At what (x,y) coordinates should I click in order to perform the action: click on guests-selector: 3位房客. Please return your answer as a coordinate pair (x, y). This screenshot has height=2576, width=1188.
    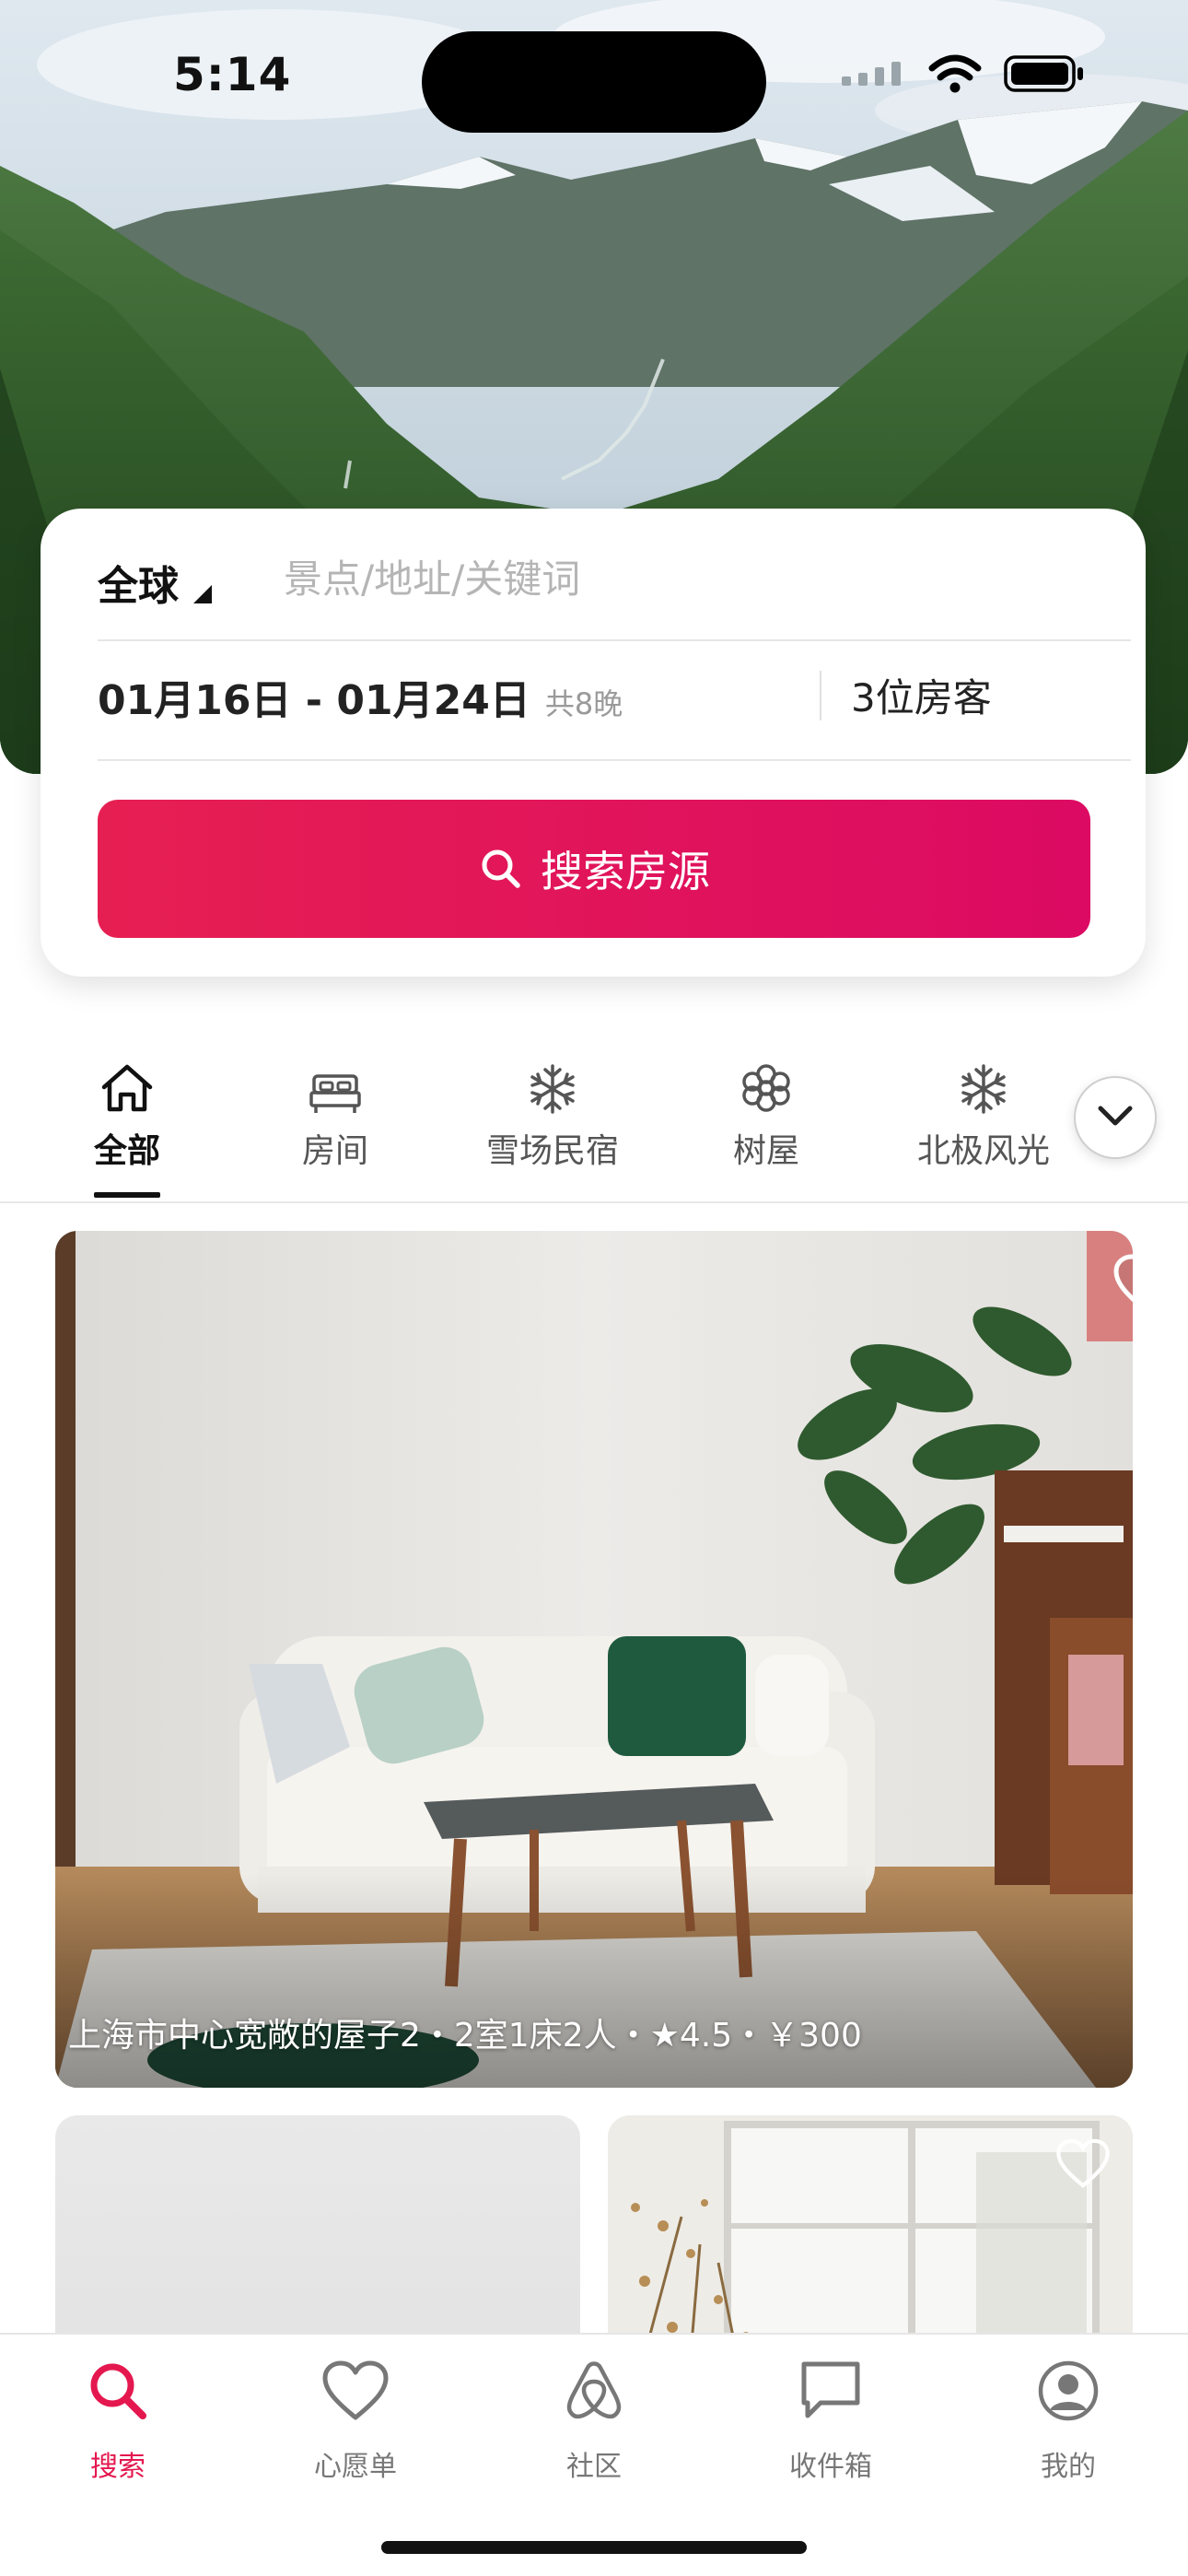
    Looking at the image, I should click on (921, 695).